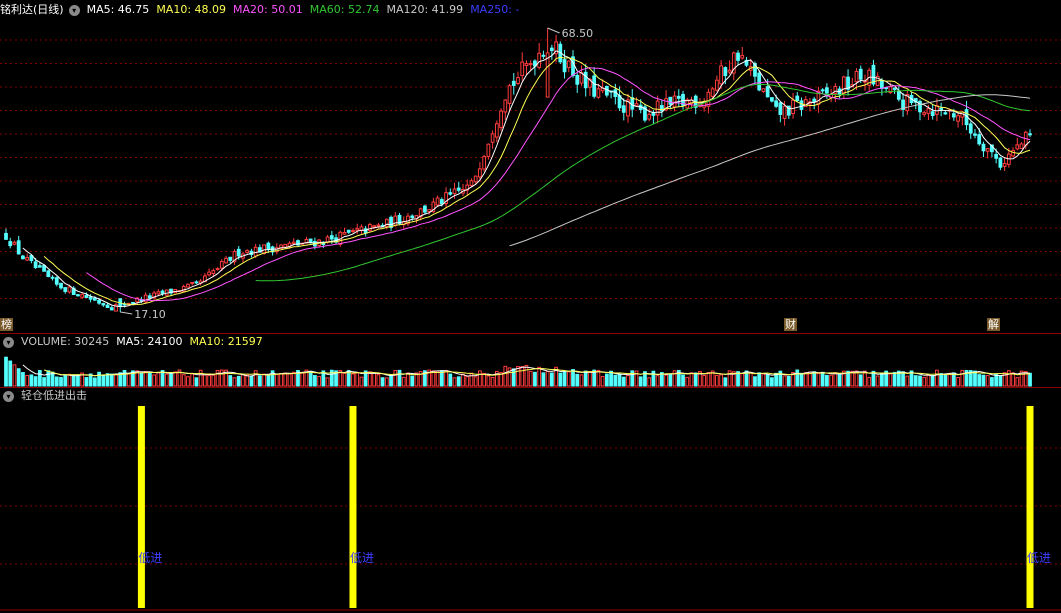 The height and width of the screenshot is (613, 1061). I want to click on signal-header: ▾ 轻仓低进出击, so click(47, 396).